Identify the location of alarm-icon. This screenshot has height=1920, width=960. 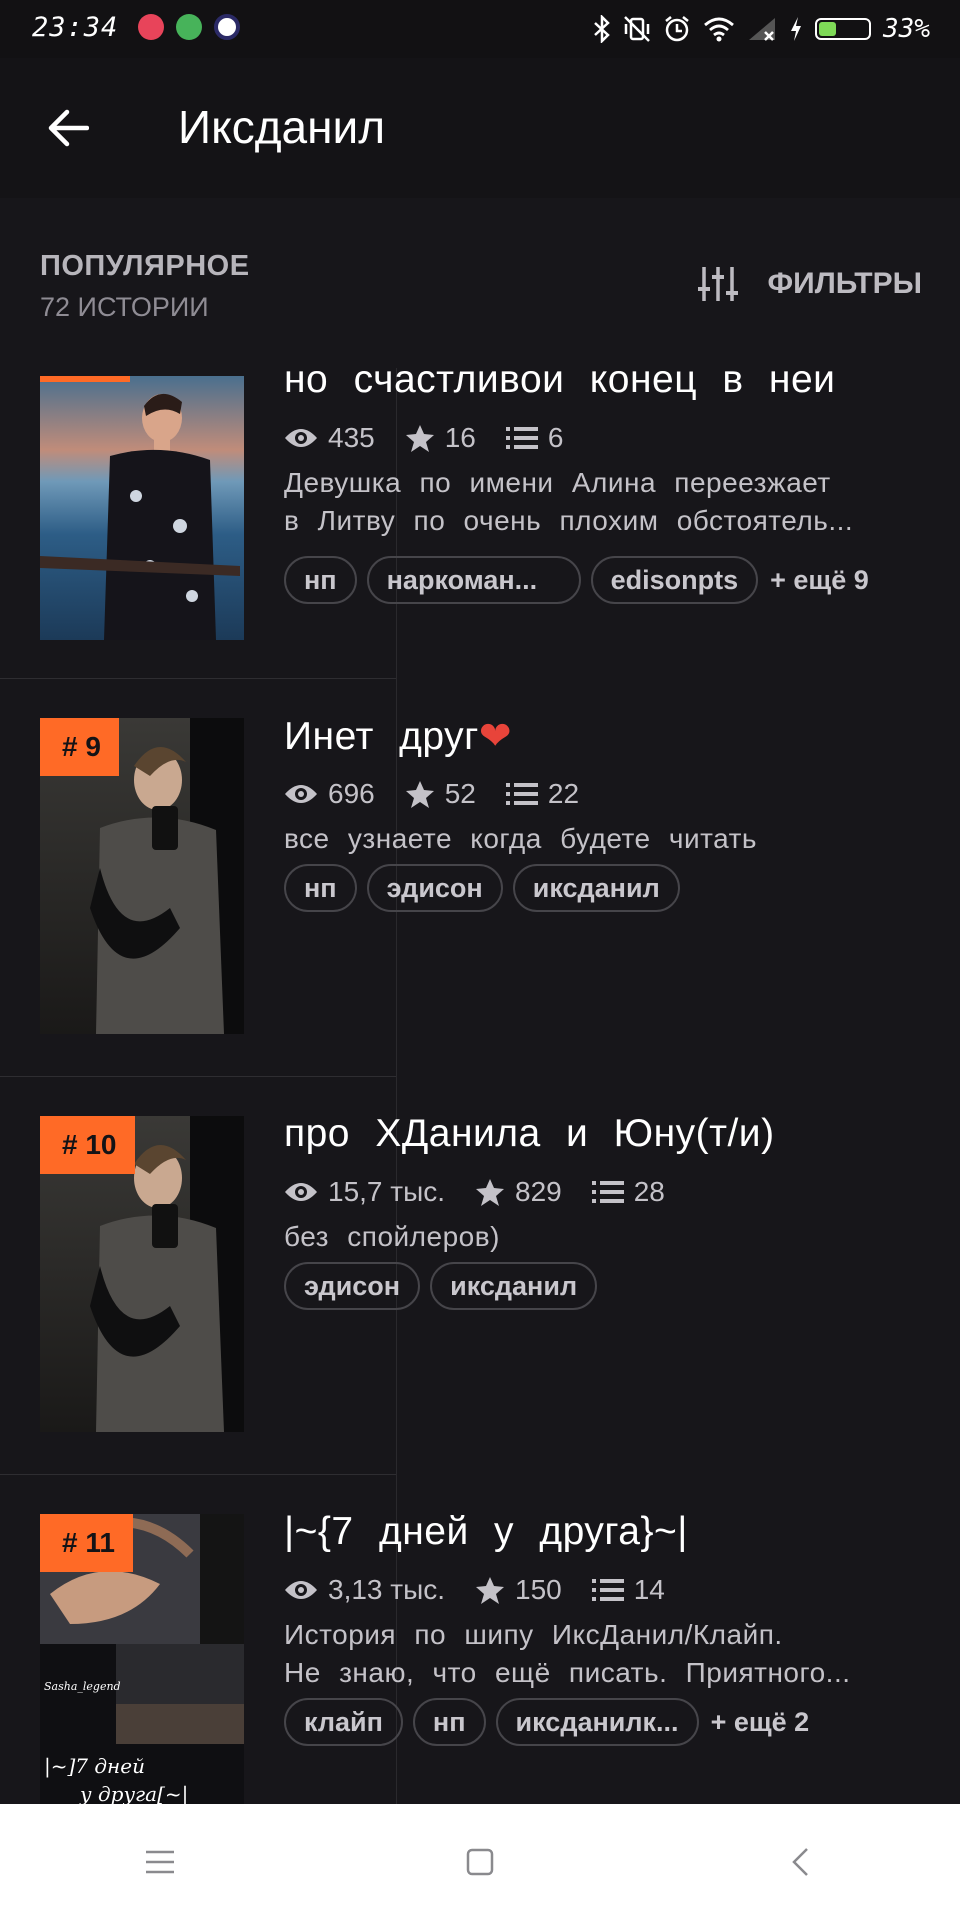
(677, 29).